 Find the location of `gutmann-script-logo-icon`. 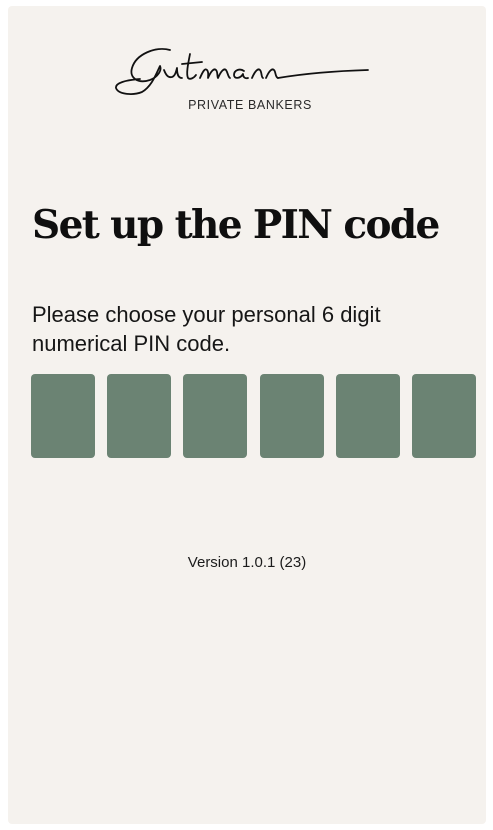

gutmann-script-logo-icon is located at coordinates (242, 71).